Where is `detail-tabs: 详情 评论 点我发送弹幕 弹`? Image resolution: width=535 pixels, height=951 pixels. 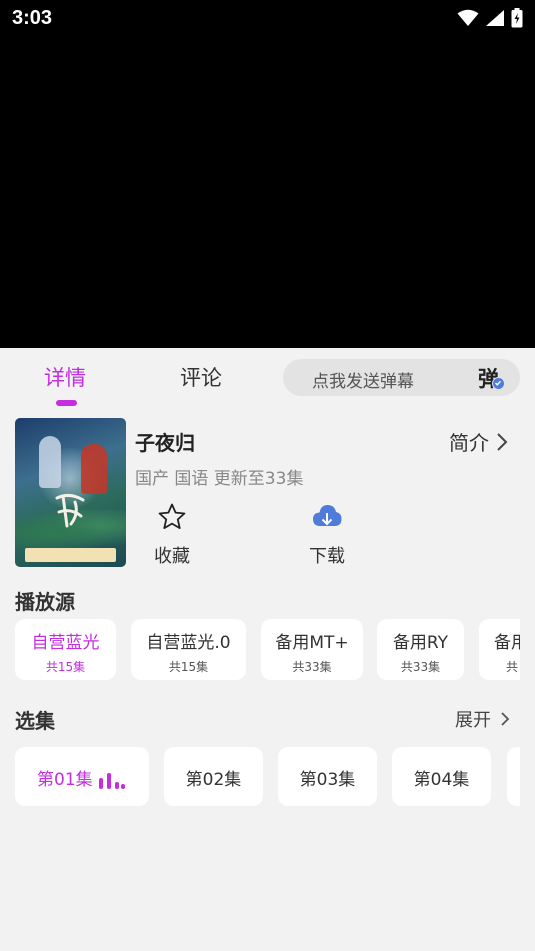 detail-tabs: 详情 评论 点我发送弹幕 弹 is located at coordinates (267, 379).